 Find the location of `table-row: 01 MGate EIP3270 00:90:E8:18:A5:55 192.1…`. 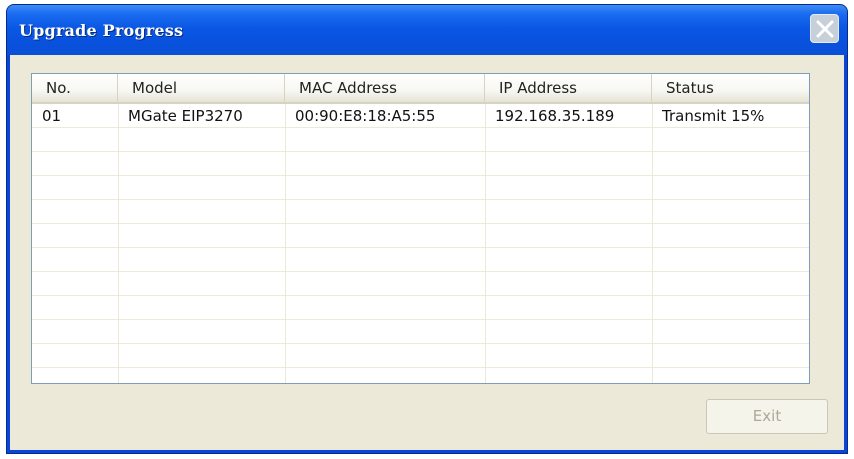

table-row: 01 MGate EIP3270 00:90:E8:18:A5:55 192.1… is located at coordinates (420, 116).